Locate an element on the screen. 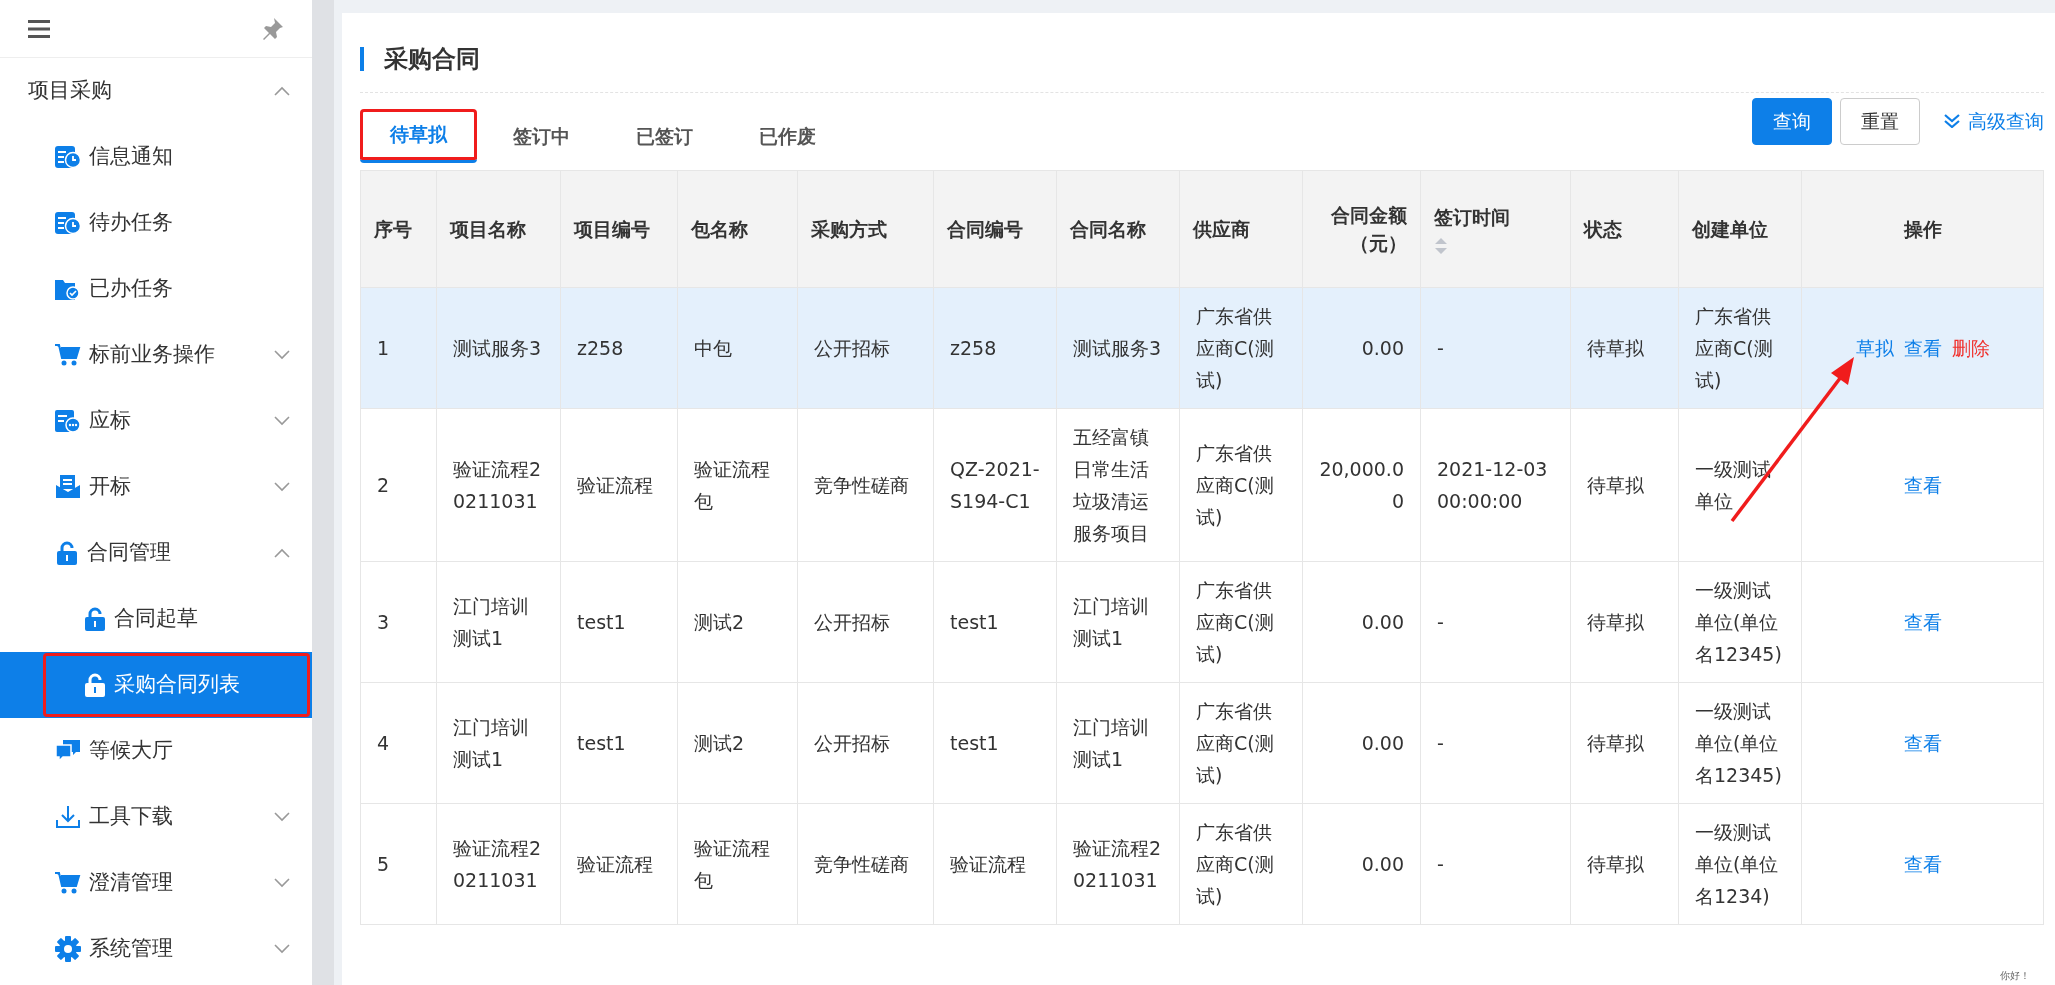  reset-button: 重置 is located at coordinates (1880, 121).